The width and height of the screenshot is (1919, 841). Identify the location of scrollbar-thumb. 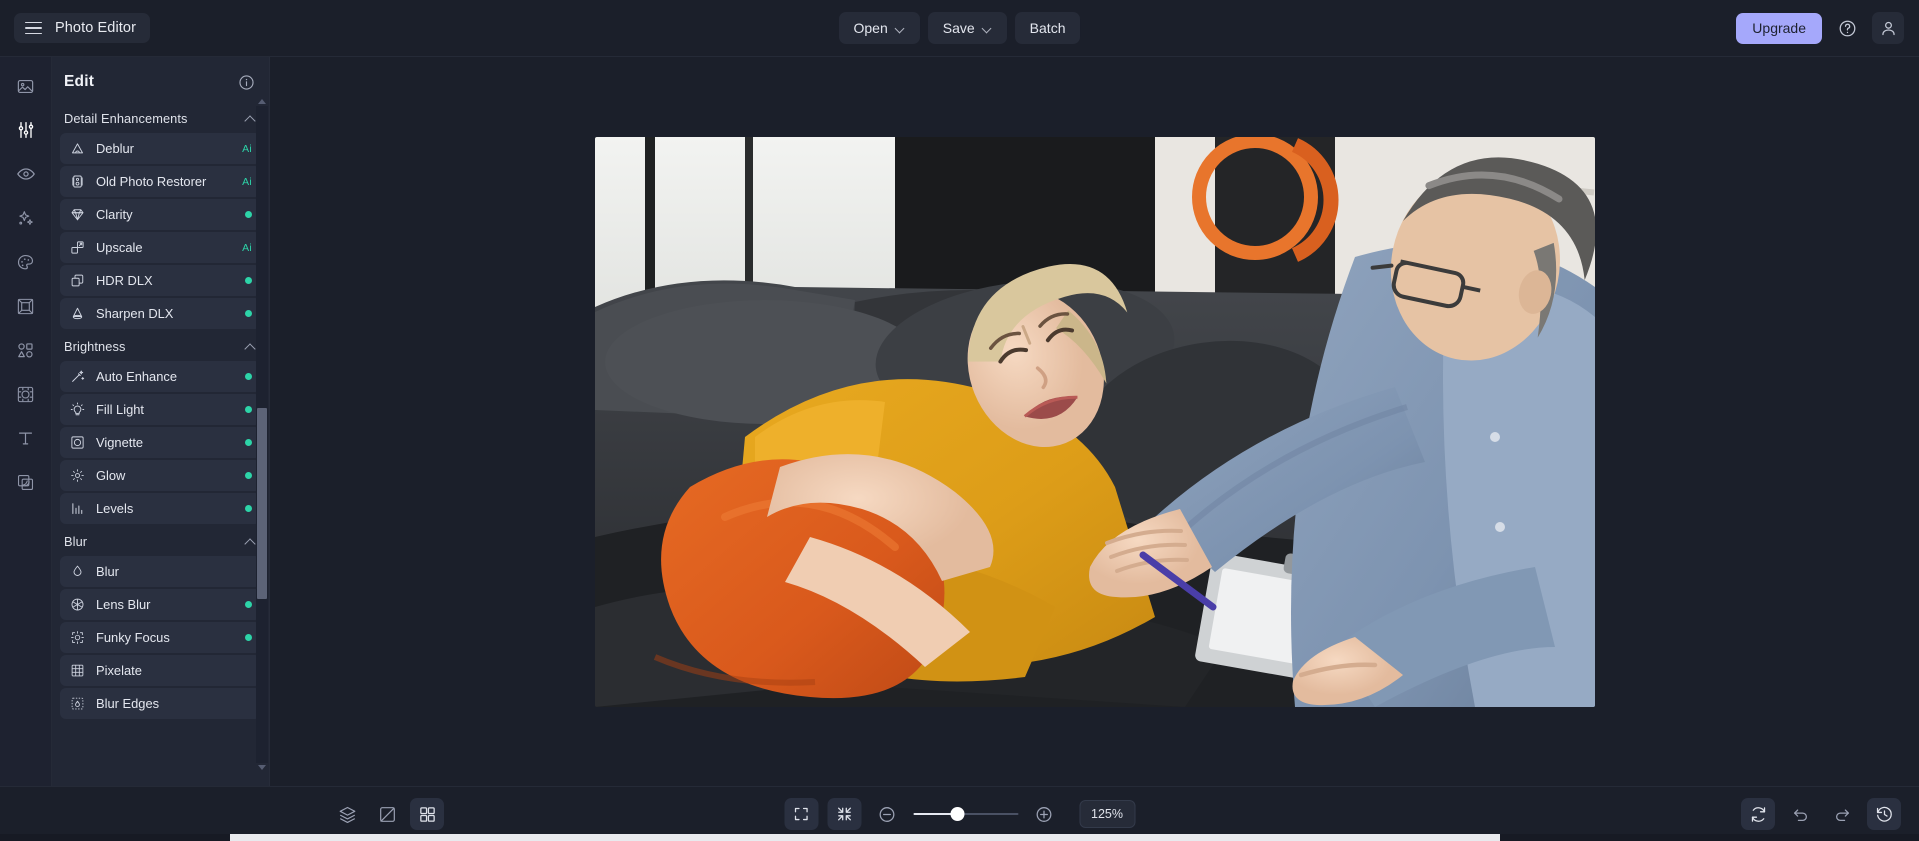
(262, 503).